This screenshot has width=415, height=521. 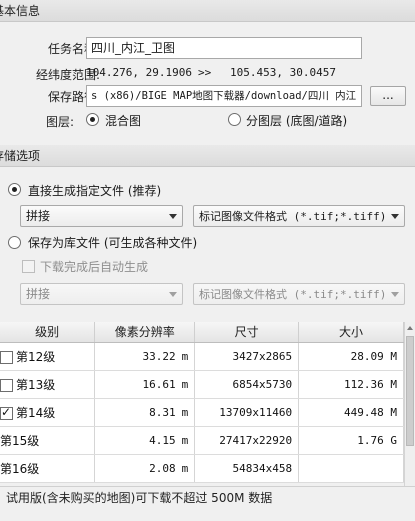 What do you see at coordinates (224, 96) in the screenshot?
I see `save-path-input: s (x86)/BIGE MAP地图下载器/download/四川 内江` at bounding box center [224, 96].